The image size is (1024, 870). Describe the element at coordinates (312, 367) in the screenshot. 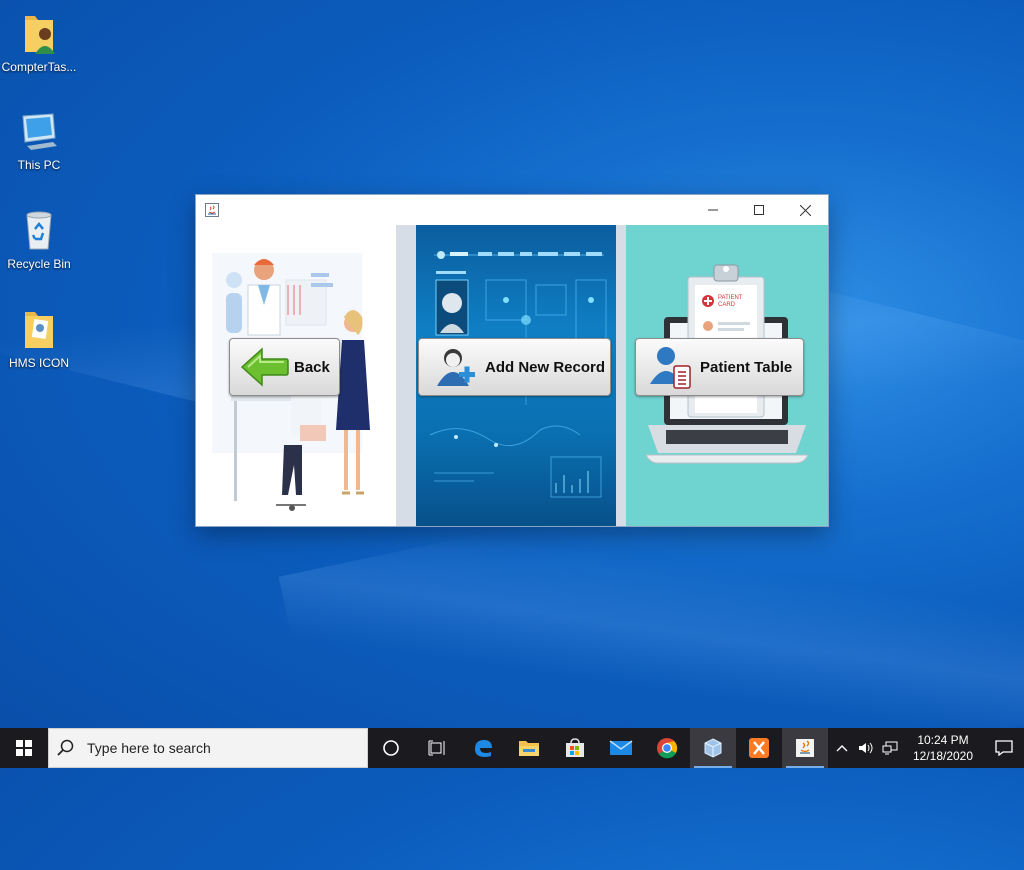

I see `back-button-label: Back` at that location.